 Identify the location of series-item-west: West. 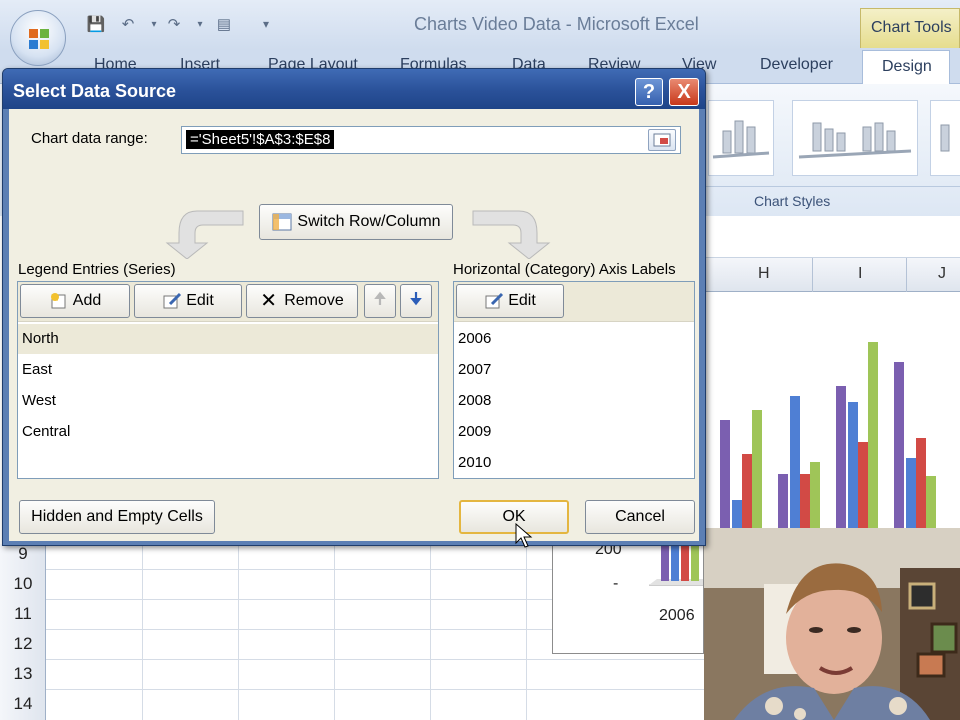
(228, 401).